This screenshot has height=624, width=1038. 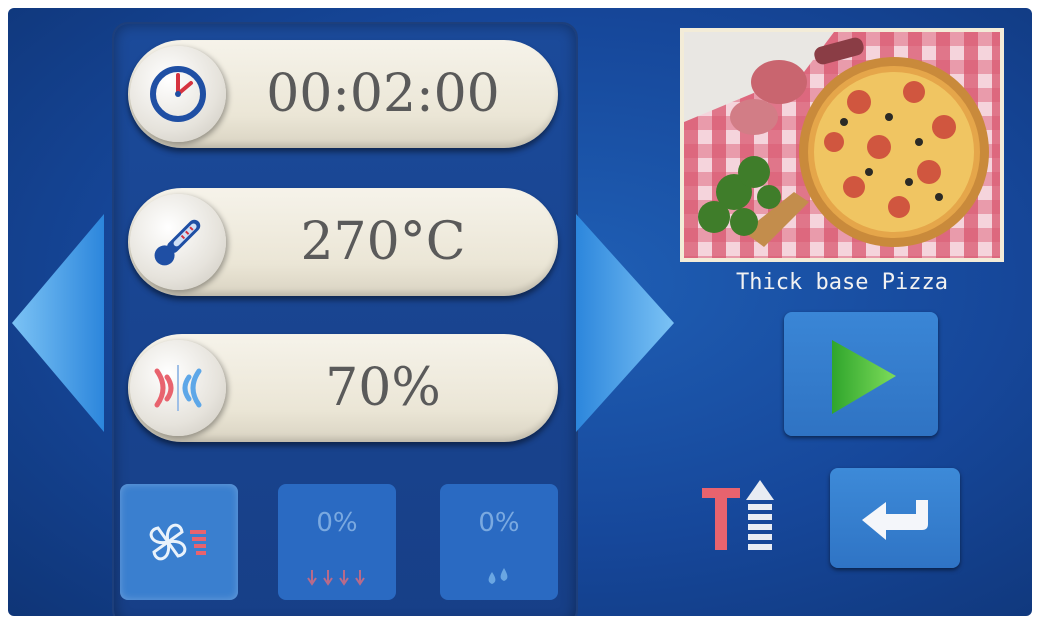 What do you see at coordinates (743, 519) in the screenshot?
I see `temp-up-icon` at bounding box center [743, 519].